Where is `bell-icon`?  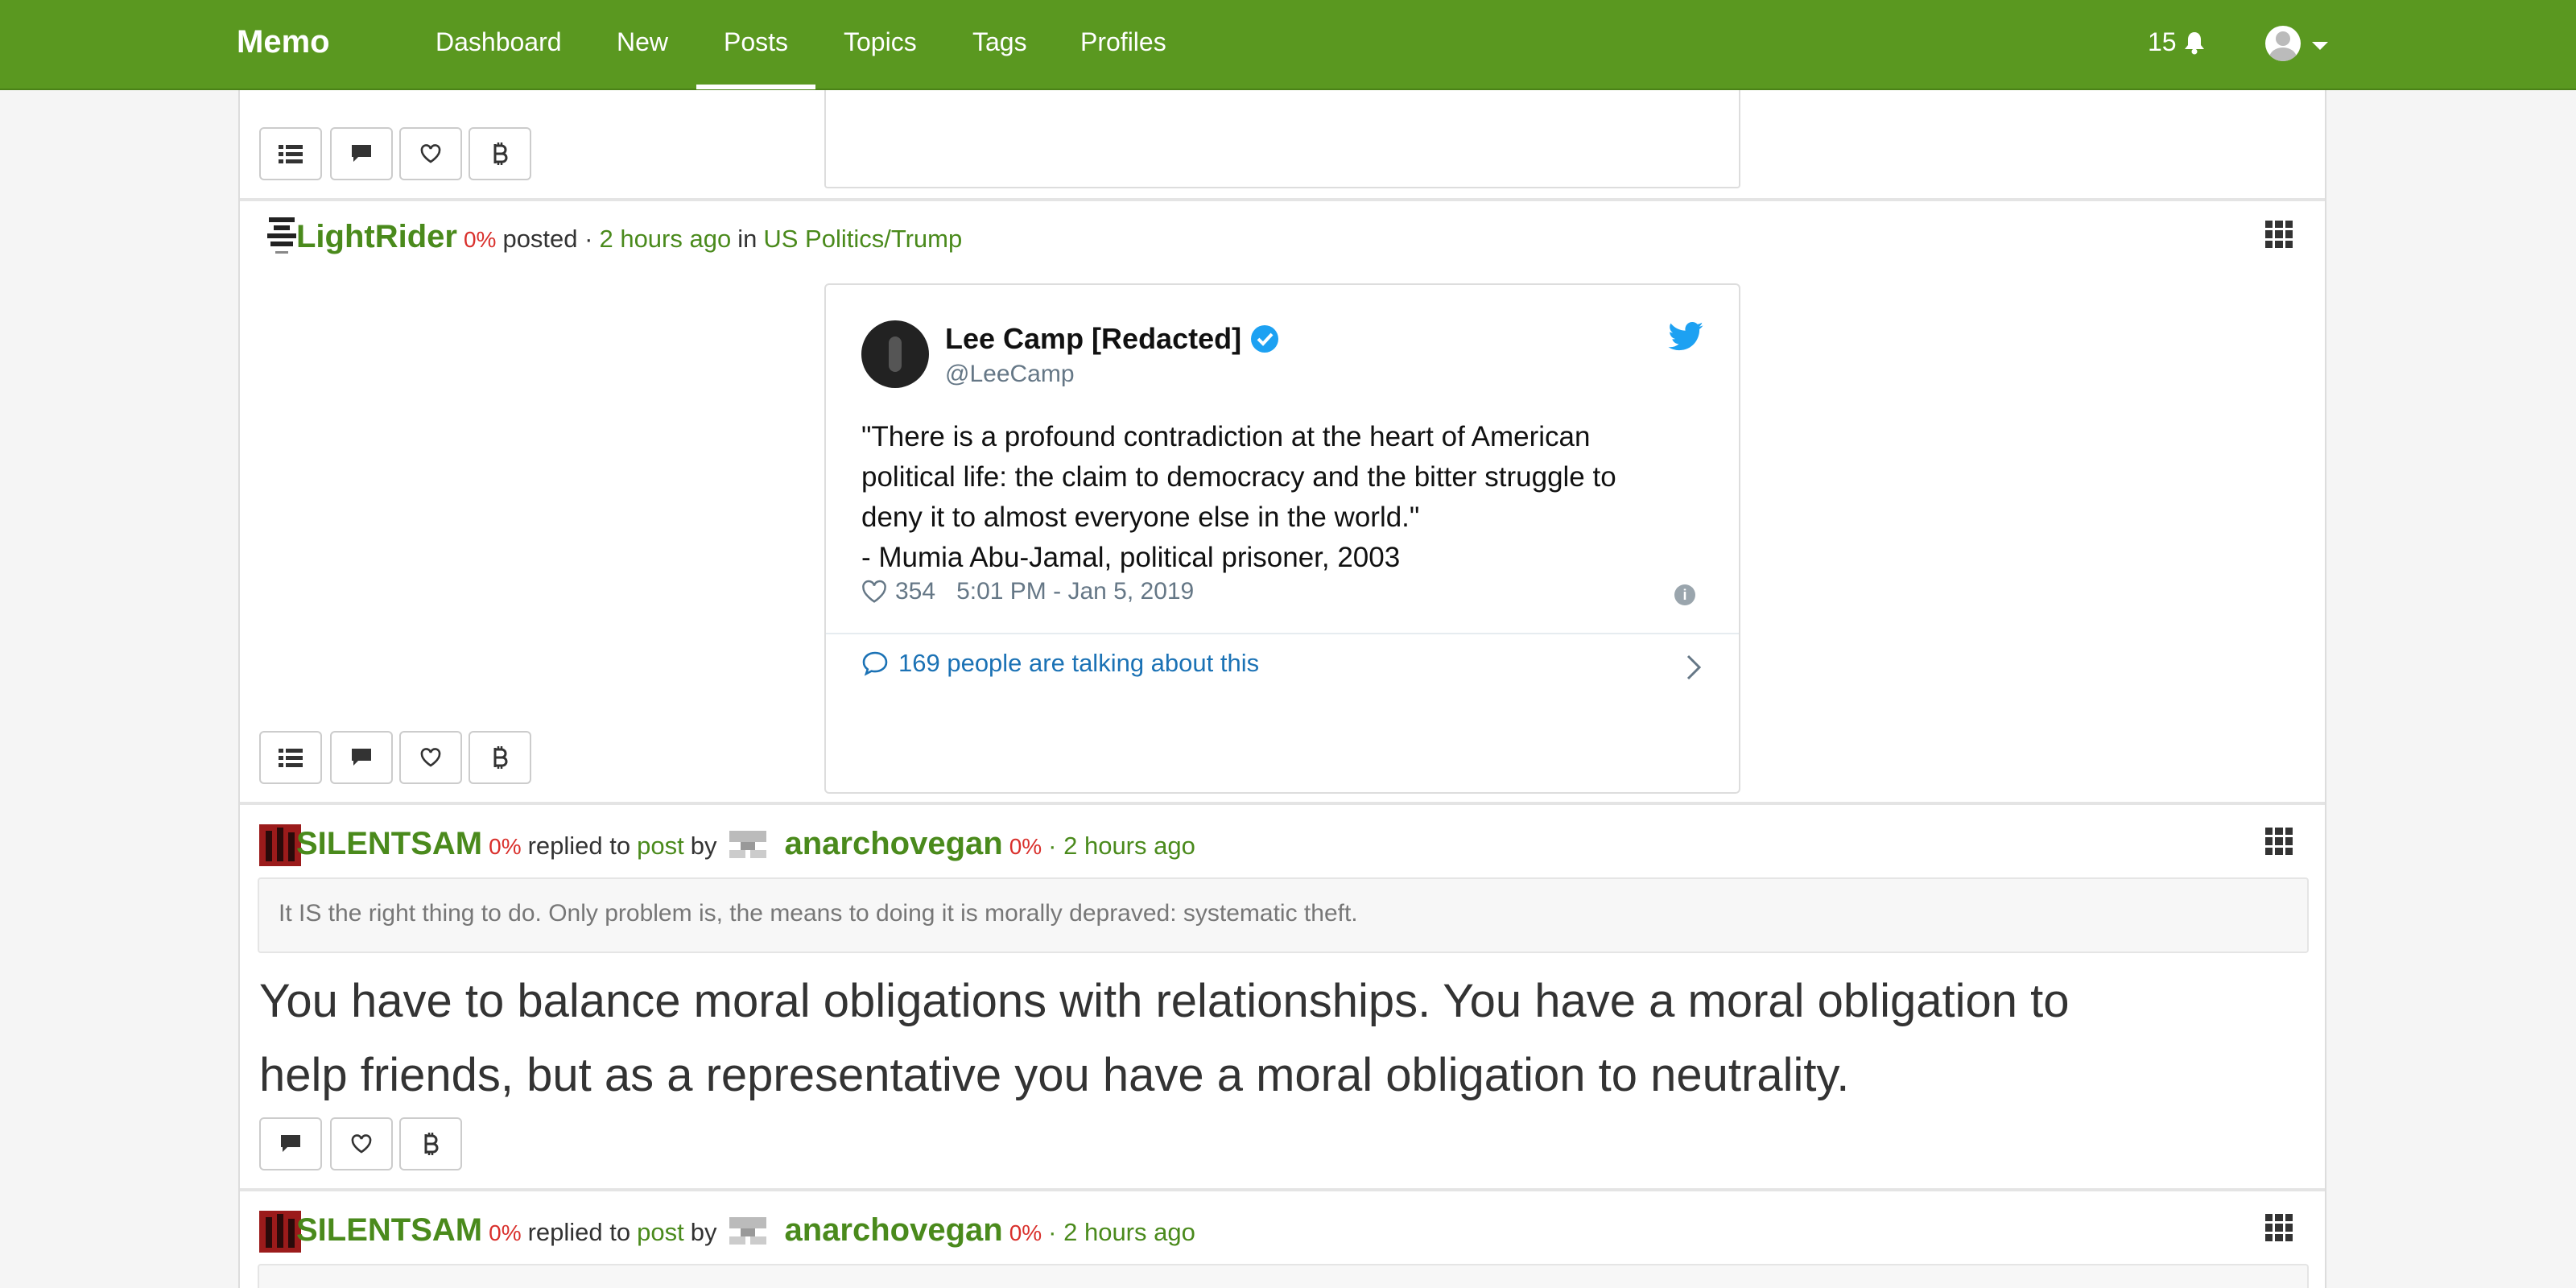 bell-icon is located at coordinates (2194, 42).